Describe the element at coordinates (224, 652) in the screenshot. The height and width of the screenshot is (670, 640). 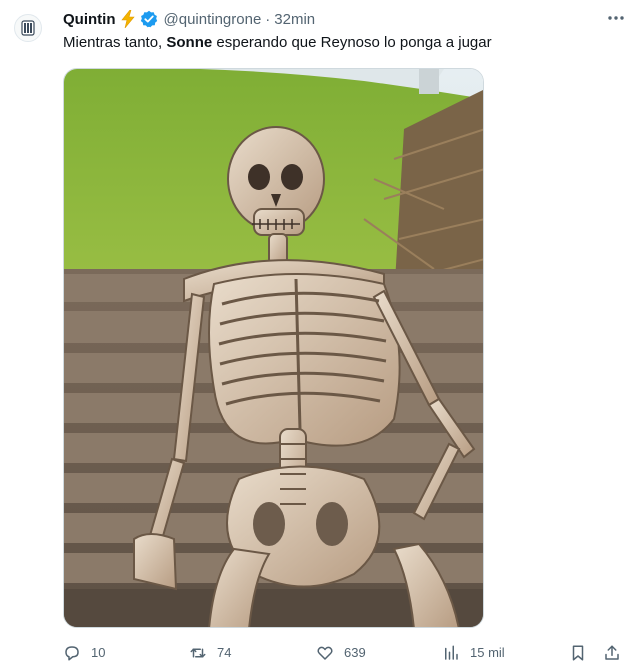
I see `retweet-count: 74` at that location.